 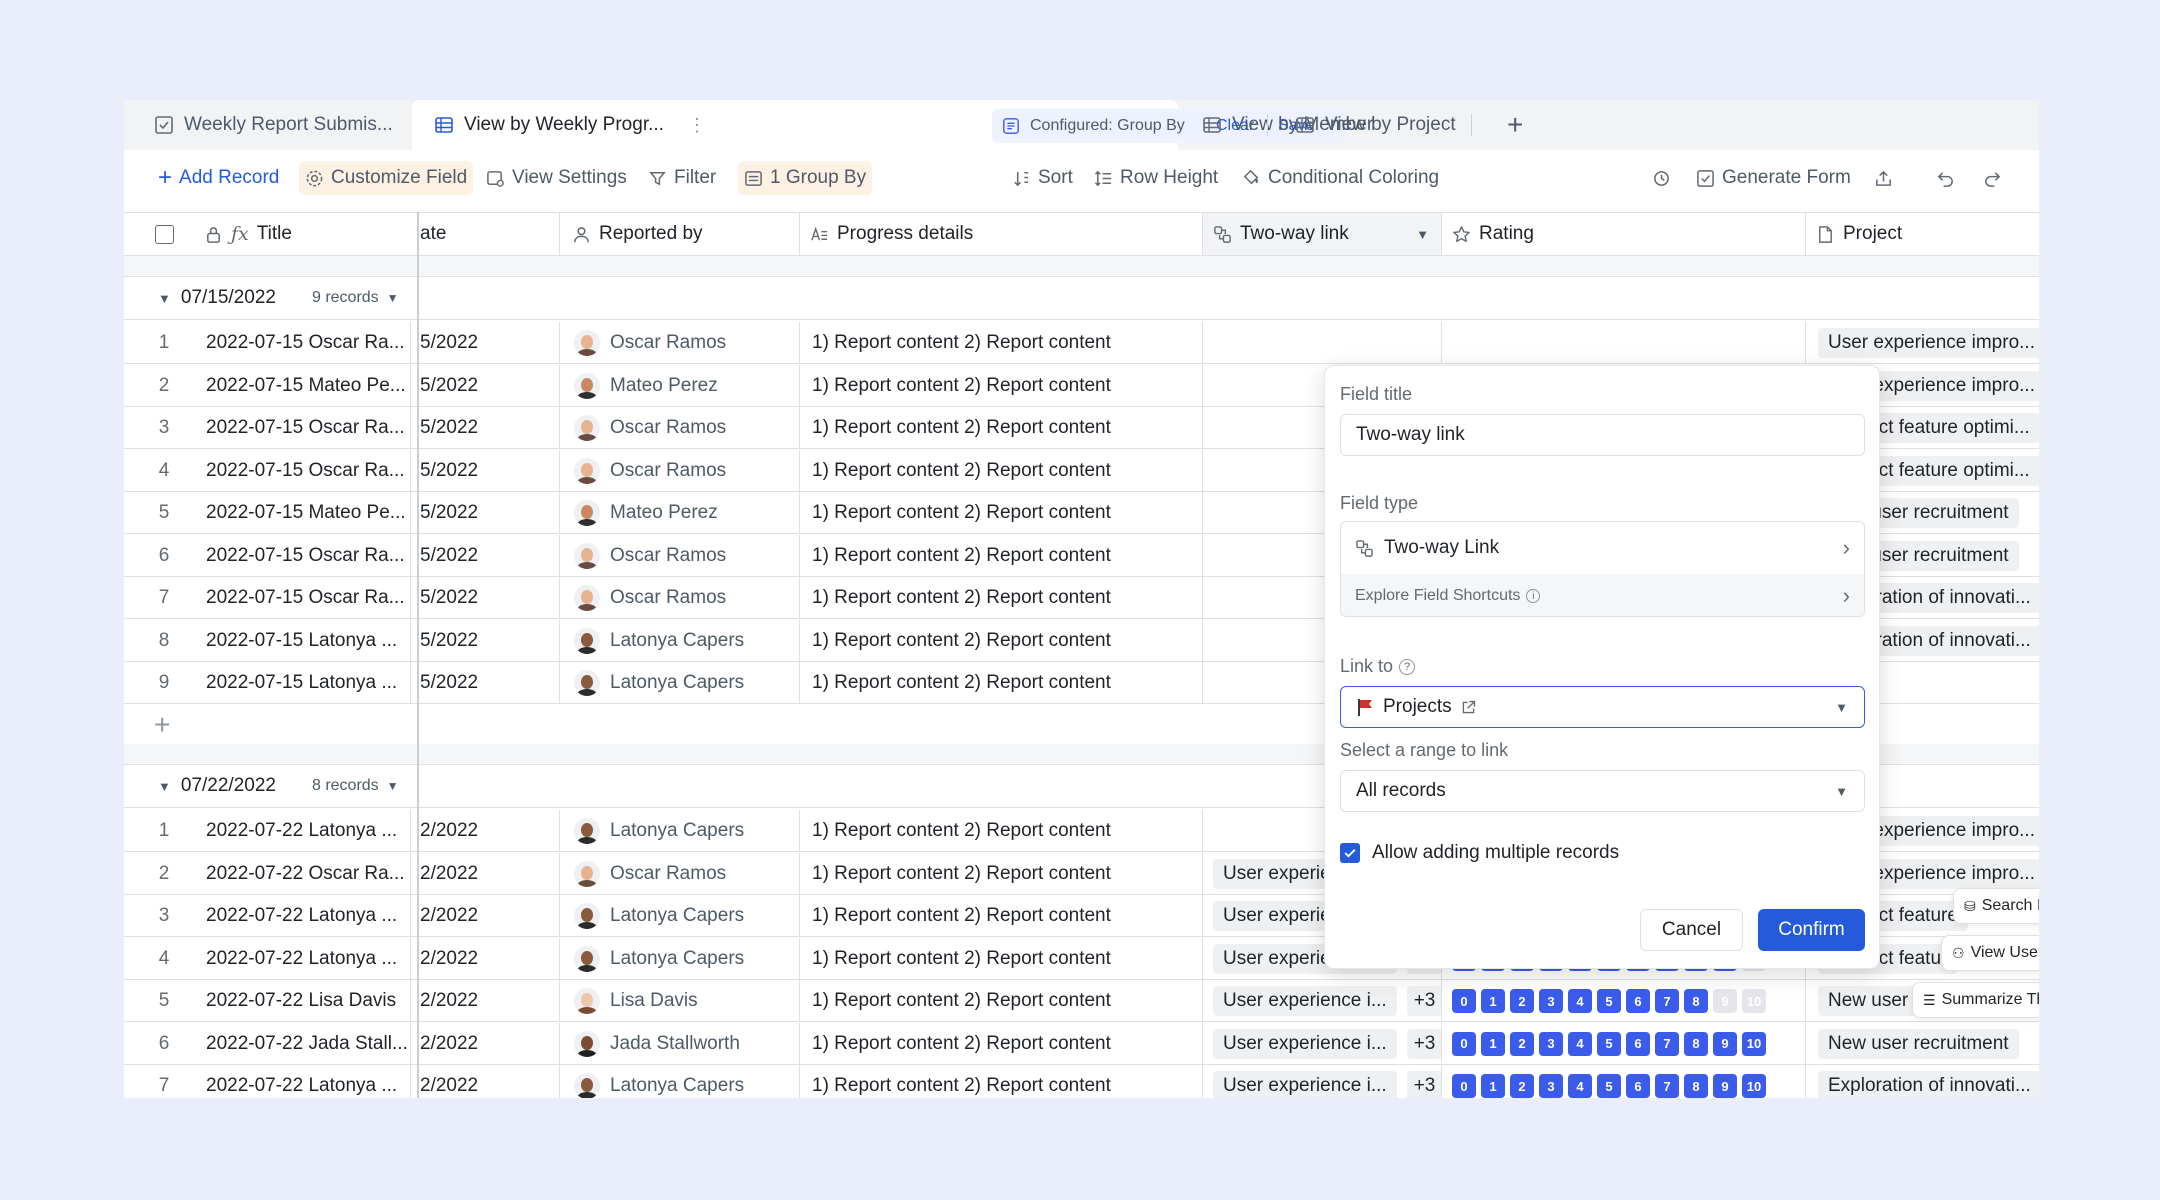 What do you see at coordinates (1975, 1000) in the screenshot?
I see `context-item-summarize: ☰ Summarize Th` at bounding box center [1975, 1000].